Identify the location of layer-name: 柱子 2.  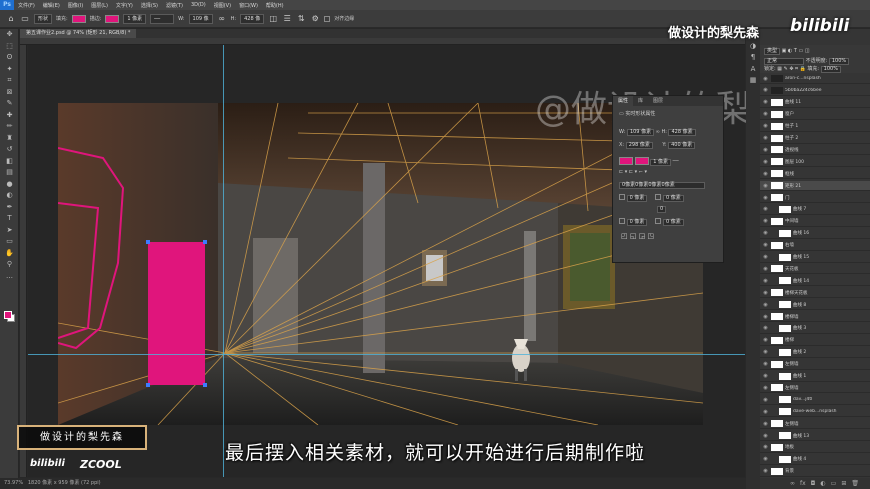
(791, 138).